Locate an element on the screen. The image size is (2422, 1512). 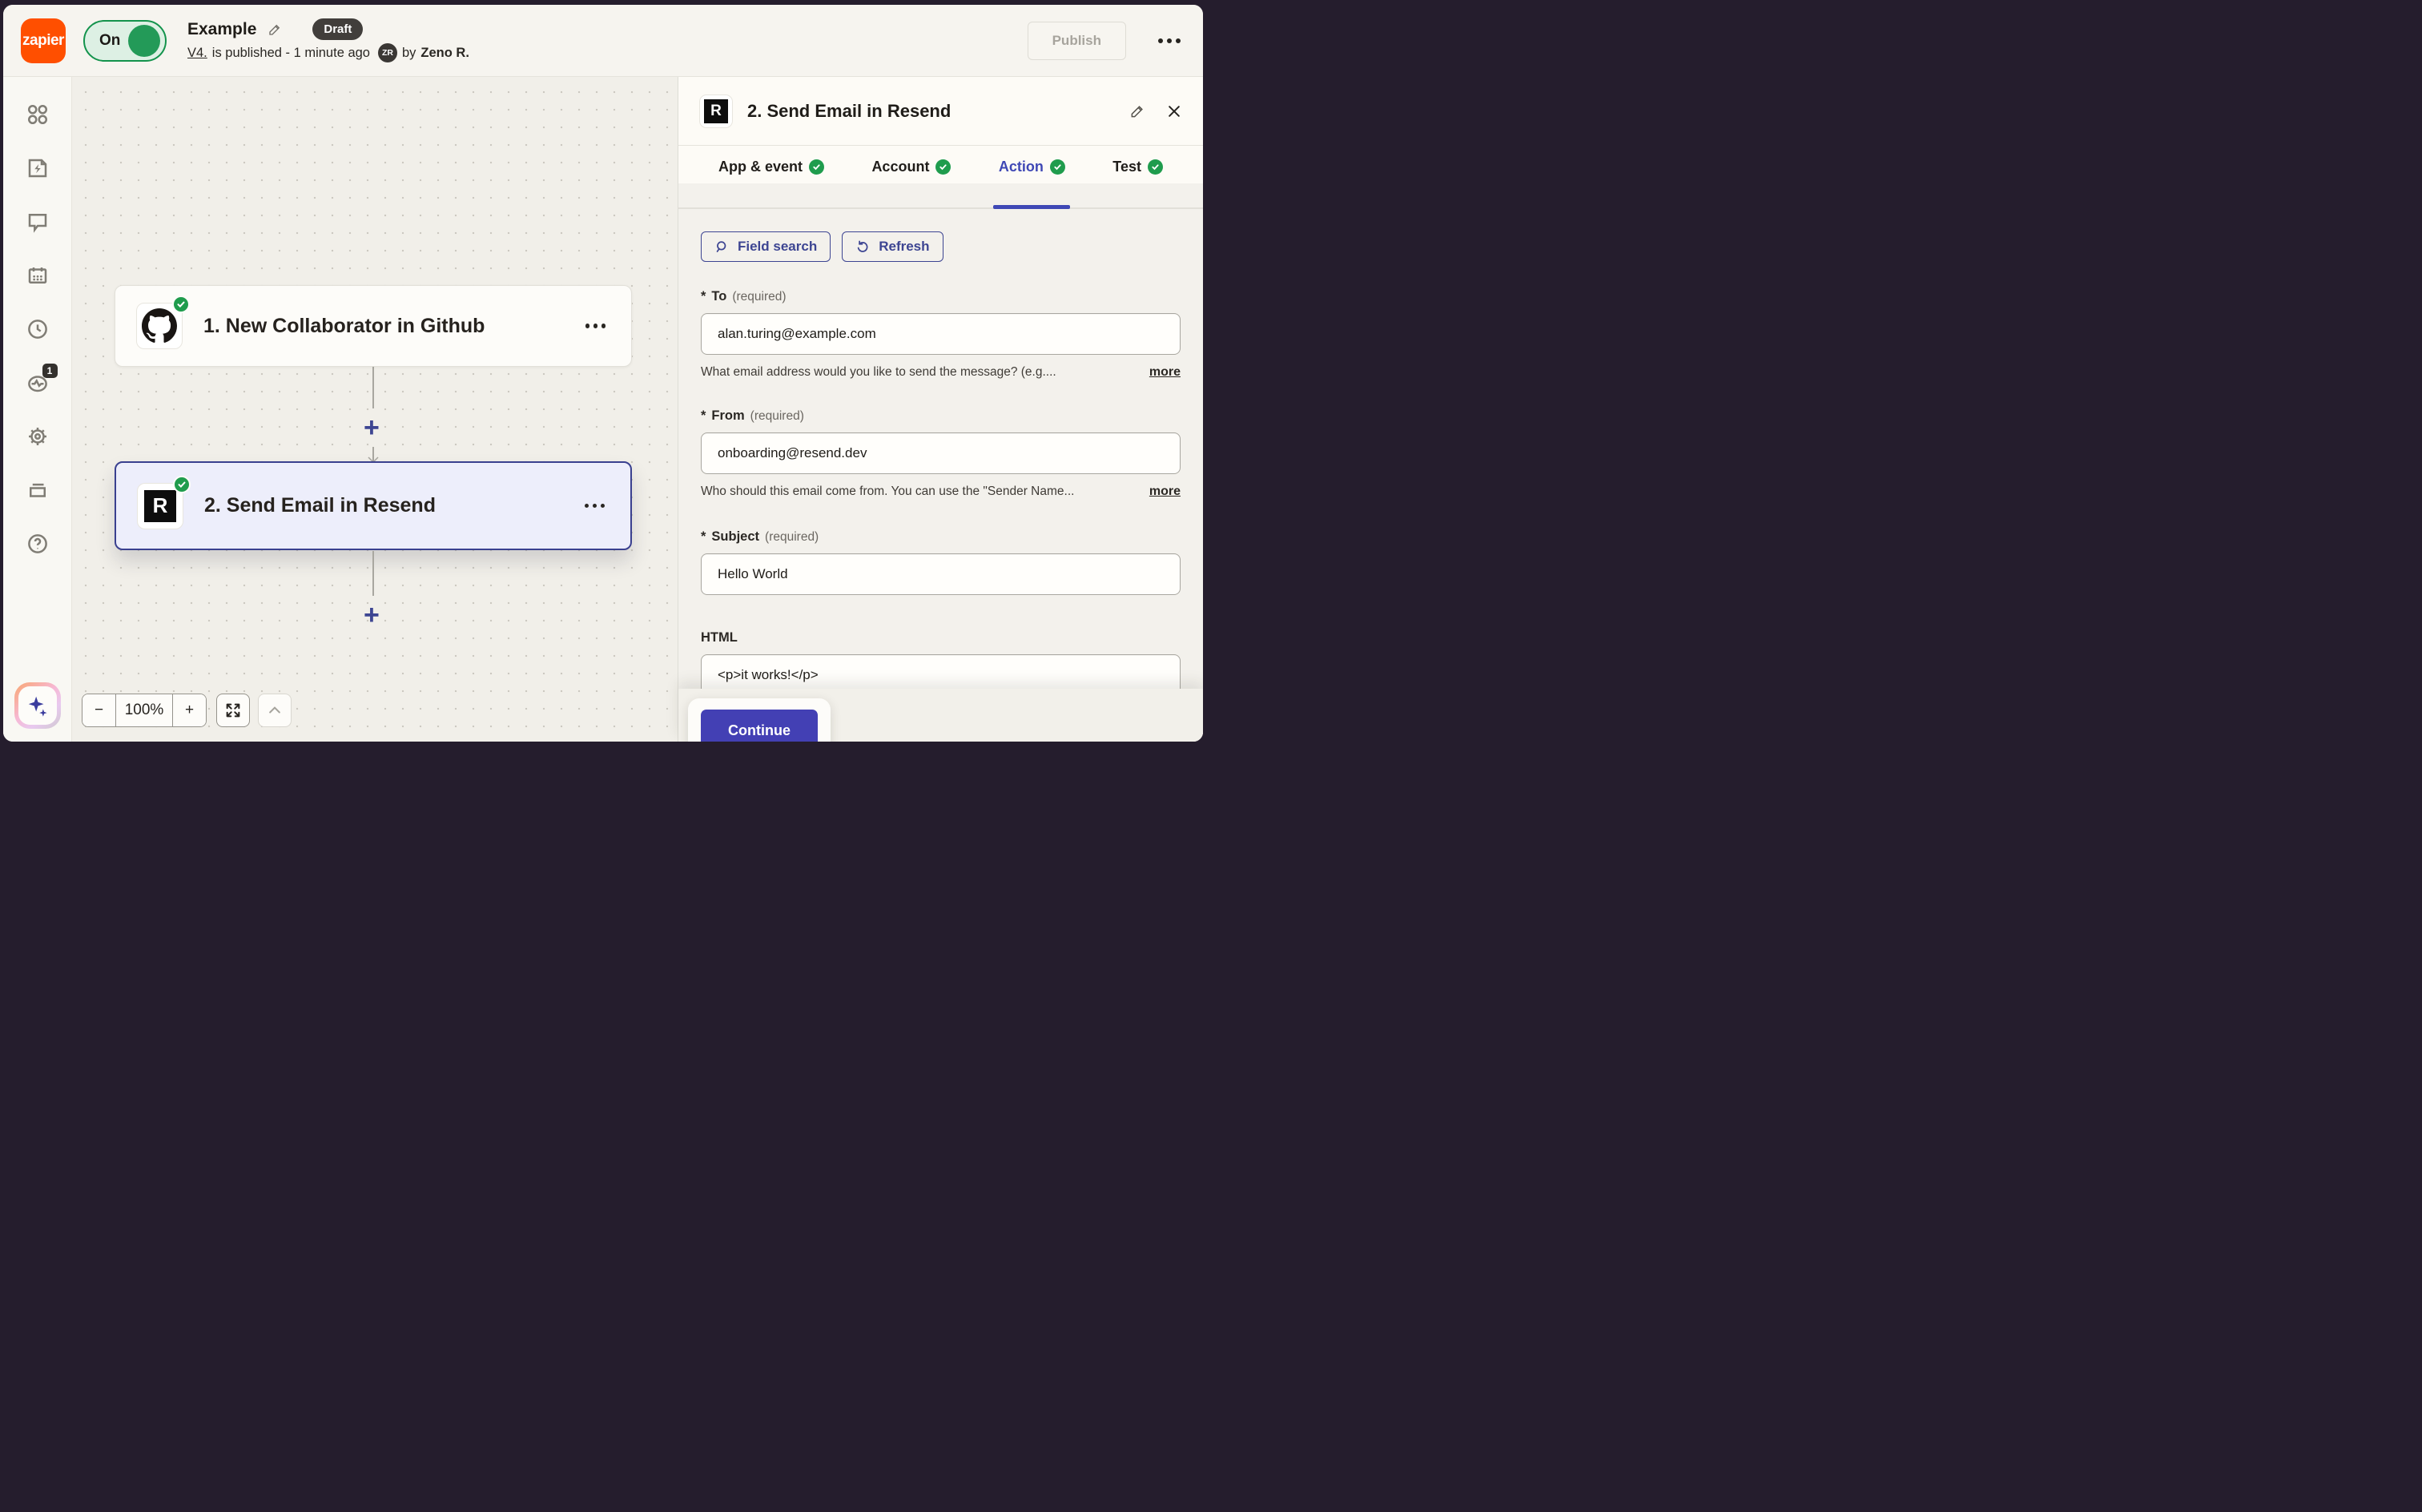
sidebar-item-schedule is located at coordinates (38, 275).